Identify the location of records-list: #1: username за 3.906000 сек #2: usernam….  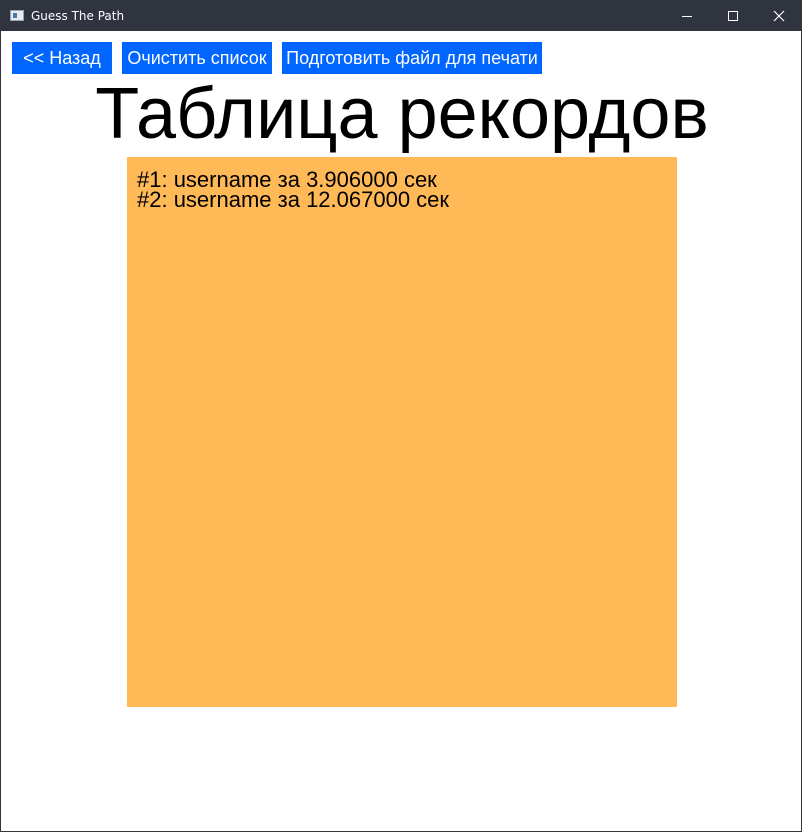
(293, 190).